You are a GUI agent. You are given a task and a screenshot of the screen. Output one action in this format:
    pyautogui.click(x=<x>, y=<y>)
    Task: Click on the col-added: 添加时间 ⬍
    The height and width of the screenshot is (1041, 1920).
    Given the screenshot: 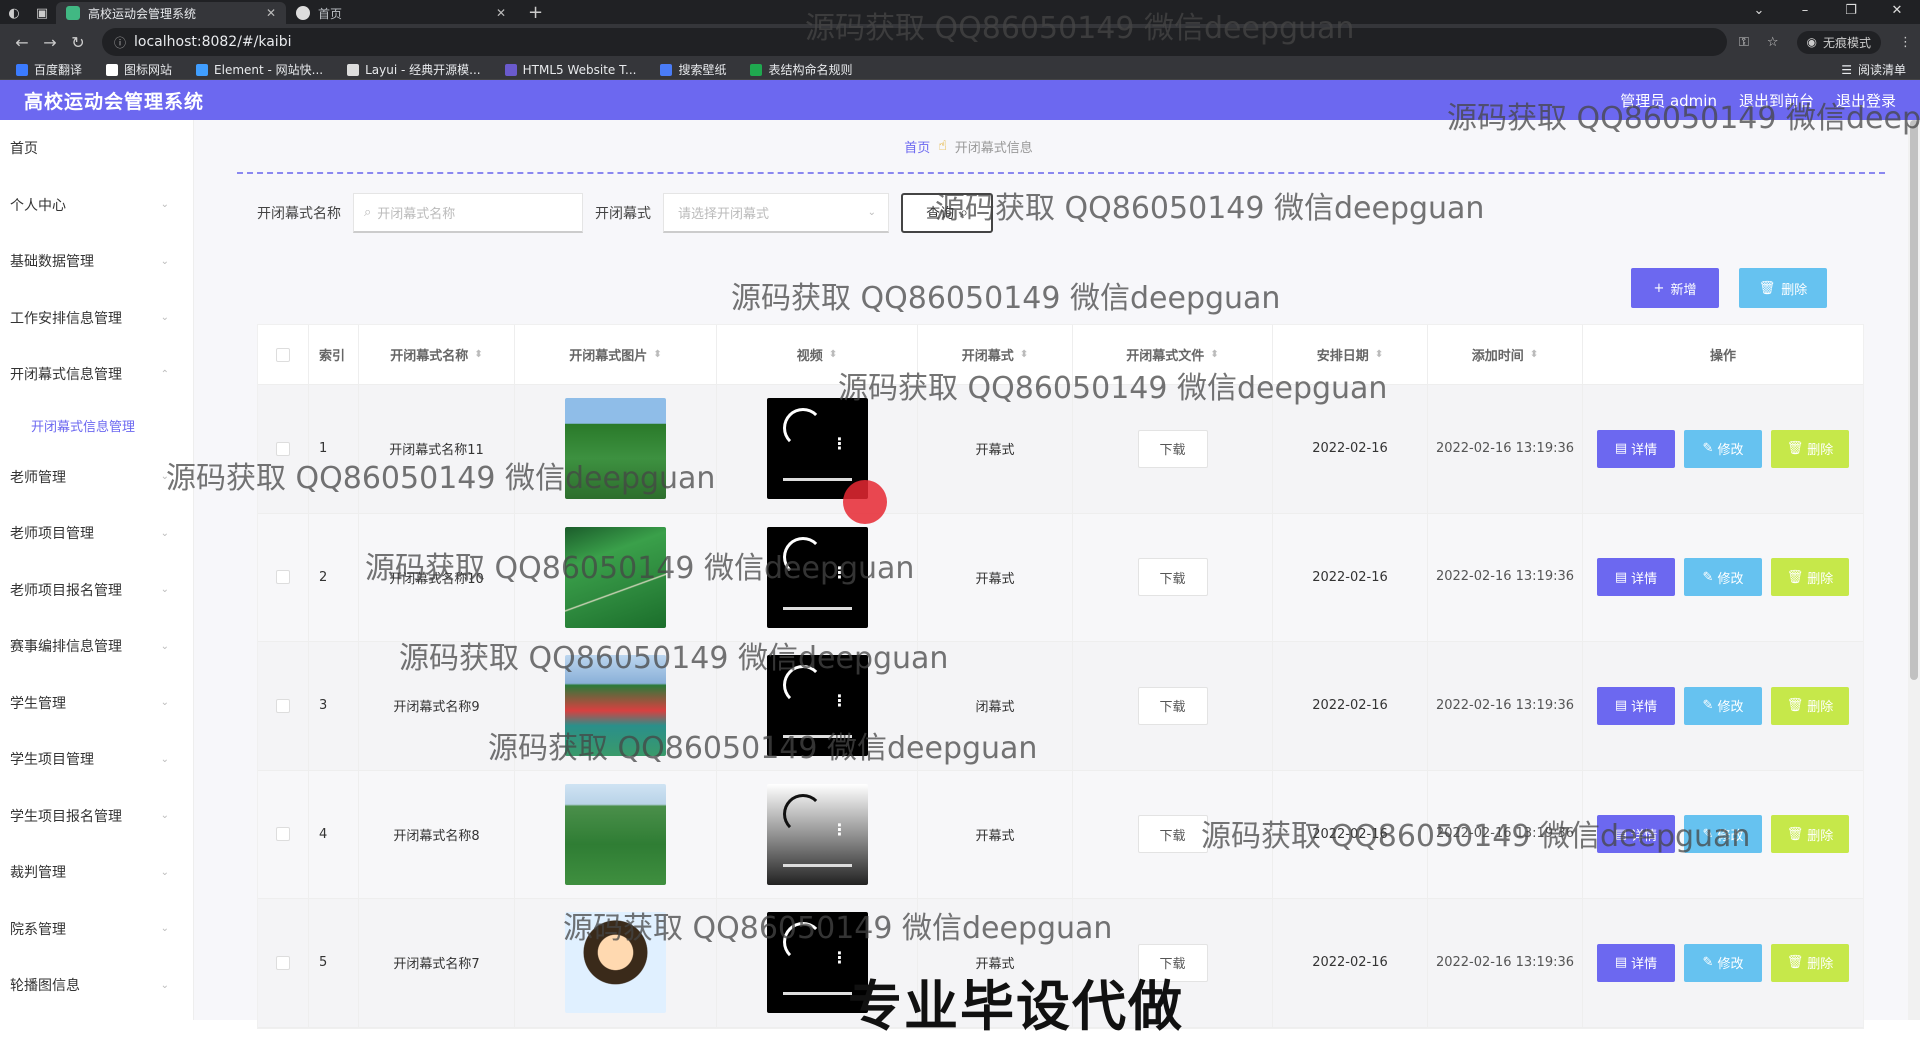 What is the action you would take?
    pyautogui.click(x=1505, y=354)
    